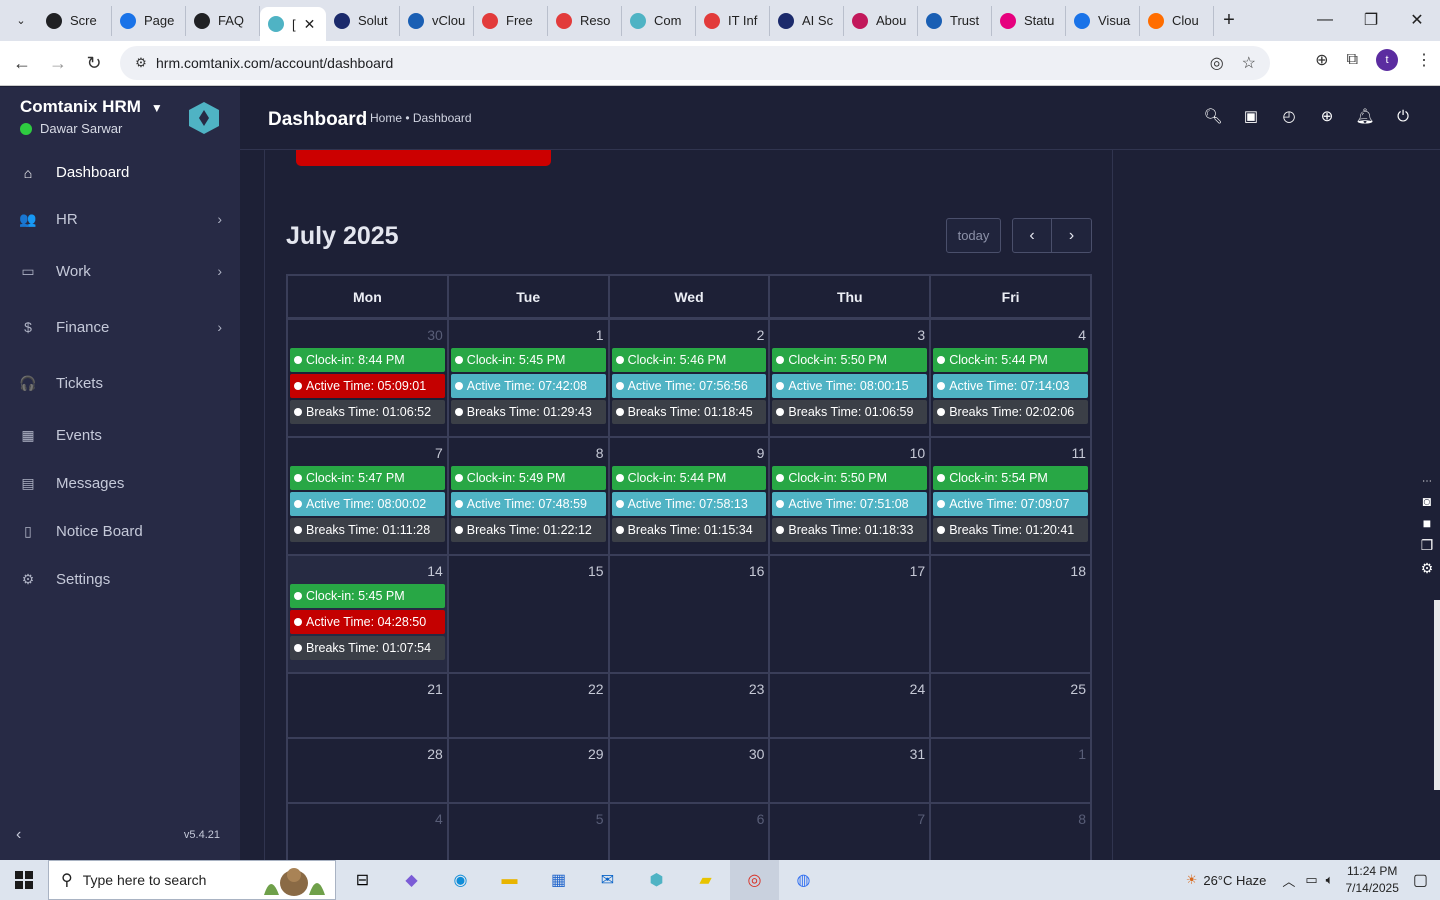 This screenshot has height=900, width=1440. What do you see at coordinates (149, 20) in the screenshot?
I see `browser-tab: Page` at bounding box center [149, 20].